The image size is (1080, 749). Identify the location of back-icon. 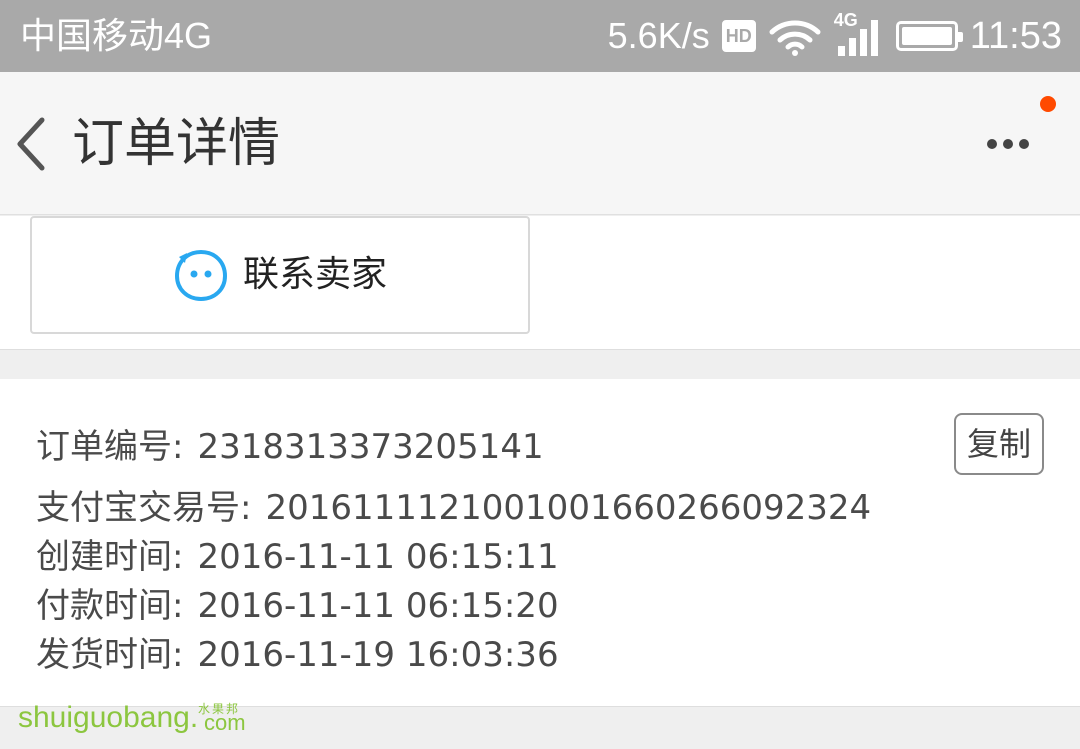
(32, 144).